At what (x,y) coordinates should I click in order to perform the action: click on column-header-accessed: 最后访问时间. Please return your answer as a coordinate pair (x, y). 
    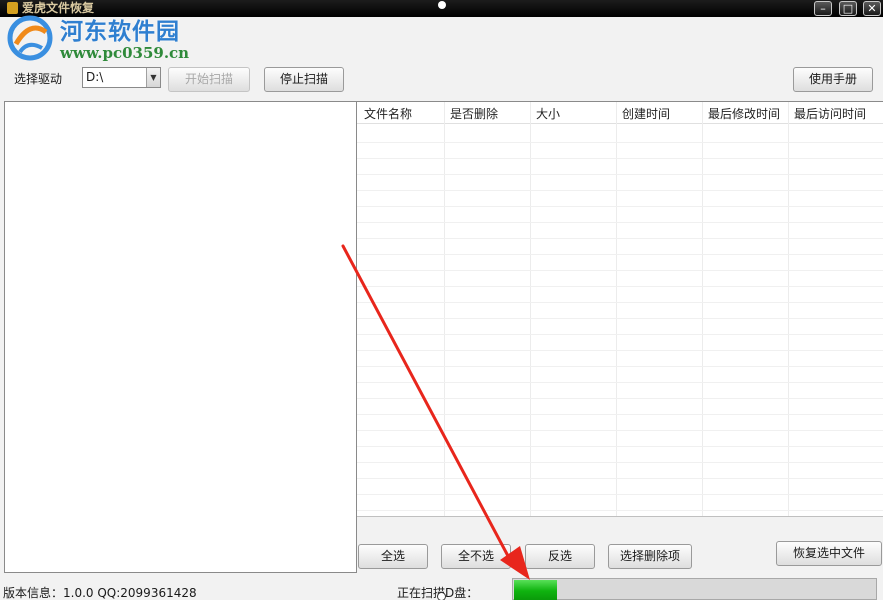
    Looking at the image, I should click on (830, 113).